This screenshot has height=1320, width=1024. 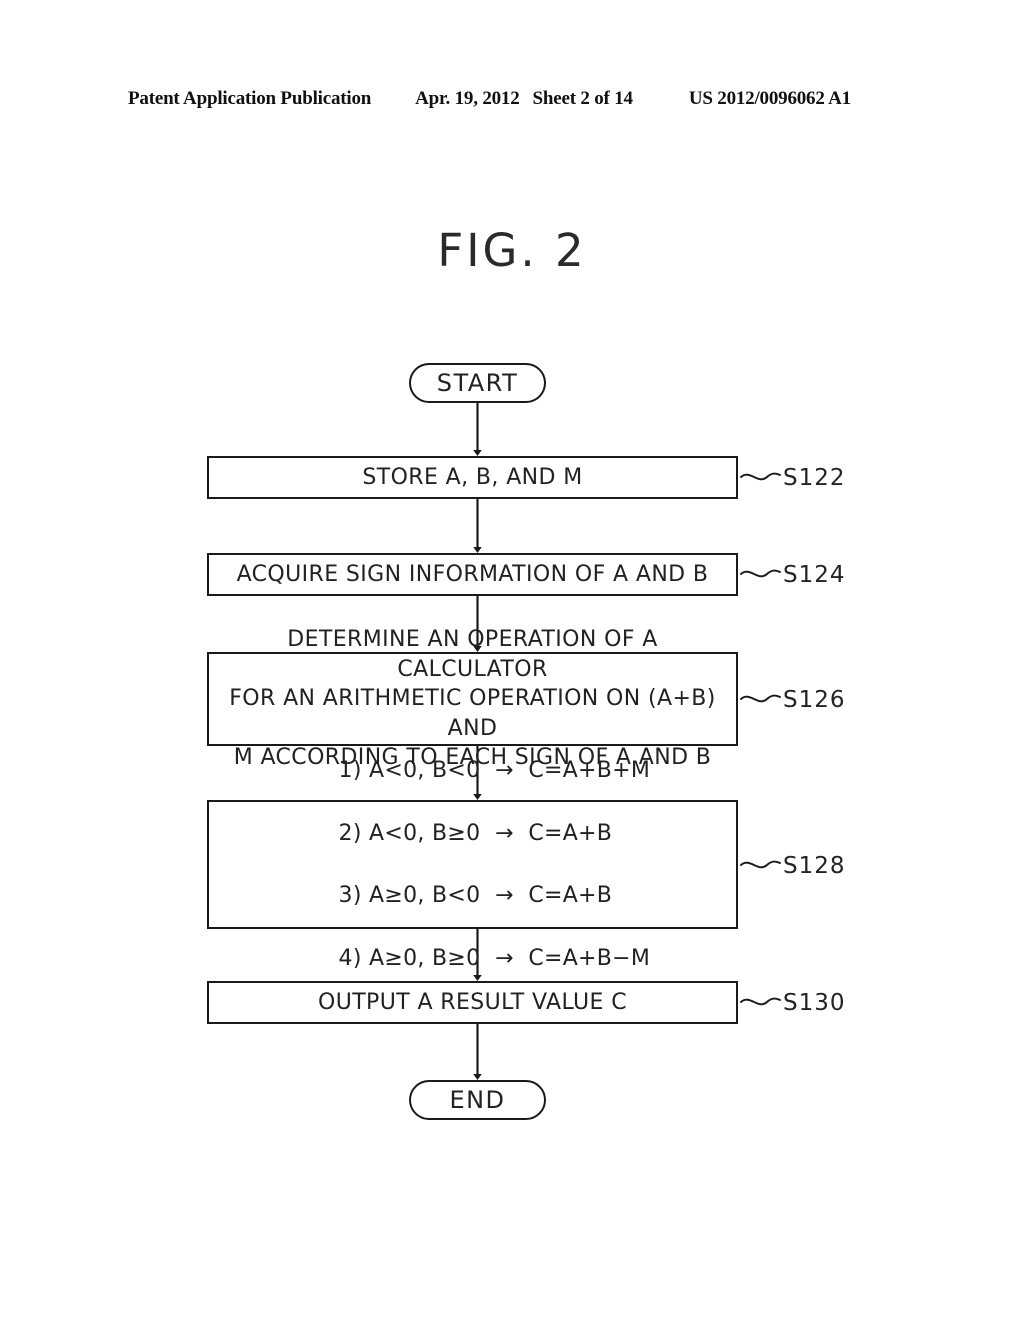 I want to click on leader-line-s126, so click(x=760, y=698).